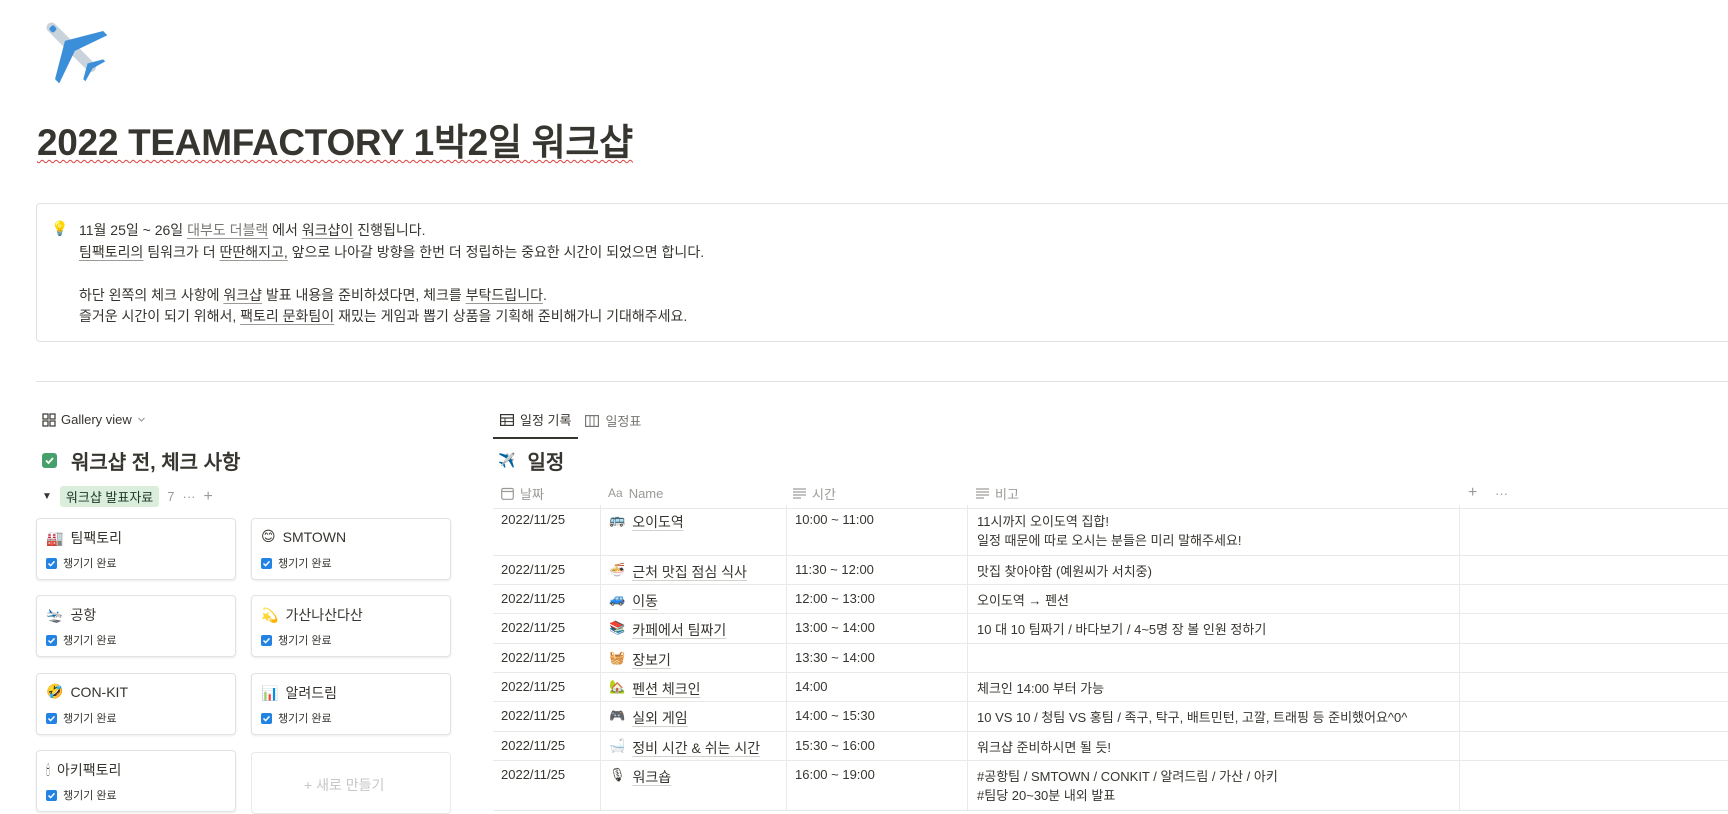 This screenshot has height=814, width=1728. Describe the element at coordinates (136, 781) in the screenshot. I see `gallery-card: 🕯 아키팩토리 챙기기 완료` at that location.